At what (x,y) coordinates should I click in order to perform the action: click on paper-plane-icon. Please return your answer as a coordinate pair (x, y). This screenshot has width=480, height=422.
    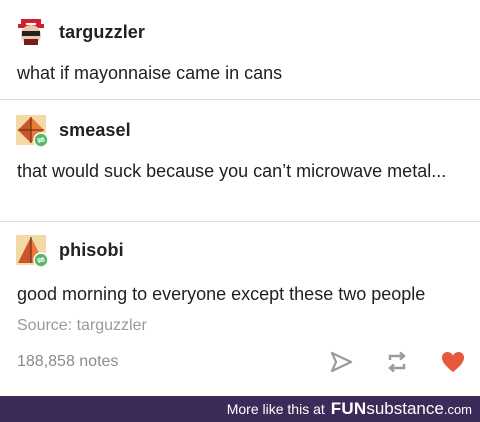
    Looking at the image, I should click on (341, 362).